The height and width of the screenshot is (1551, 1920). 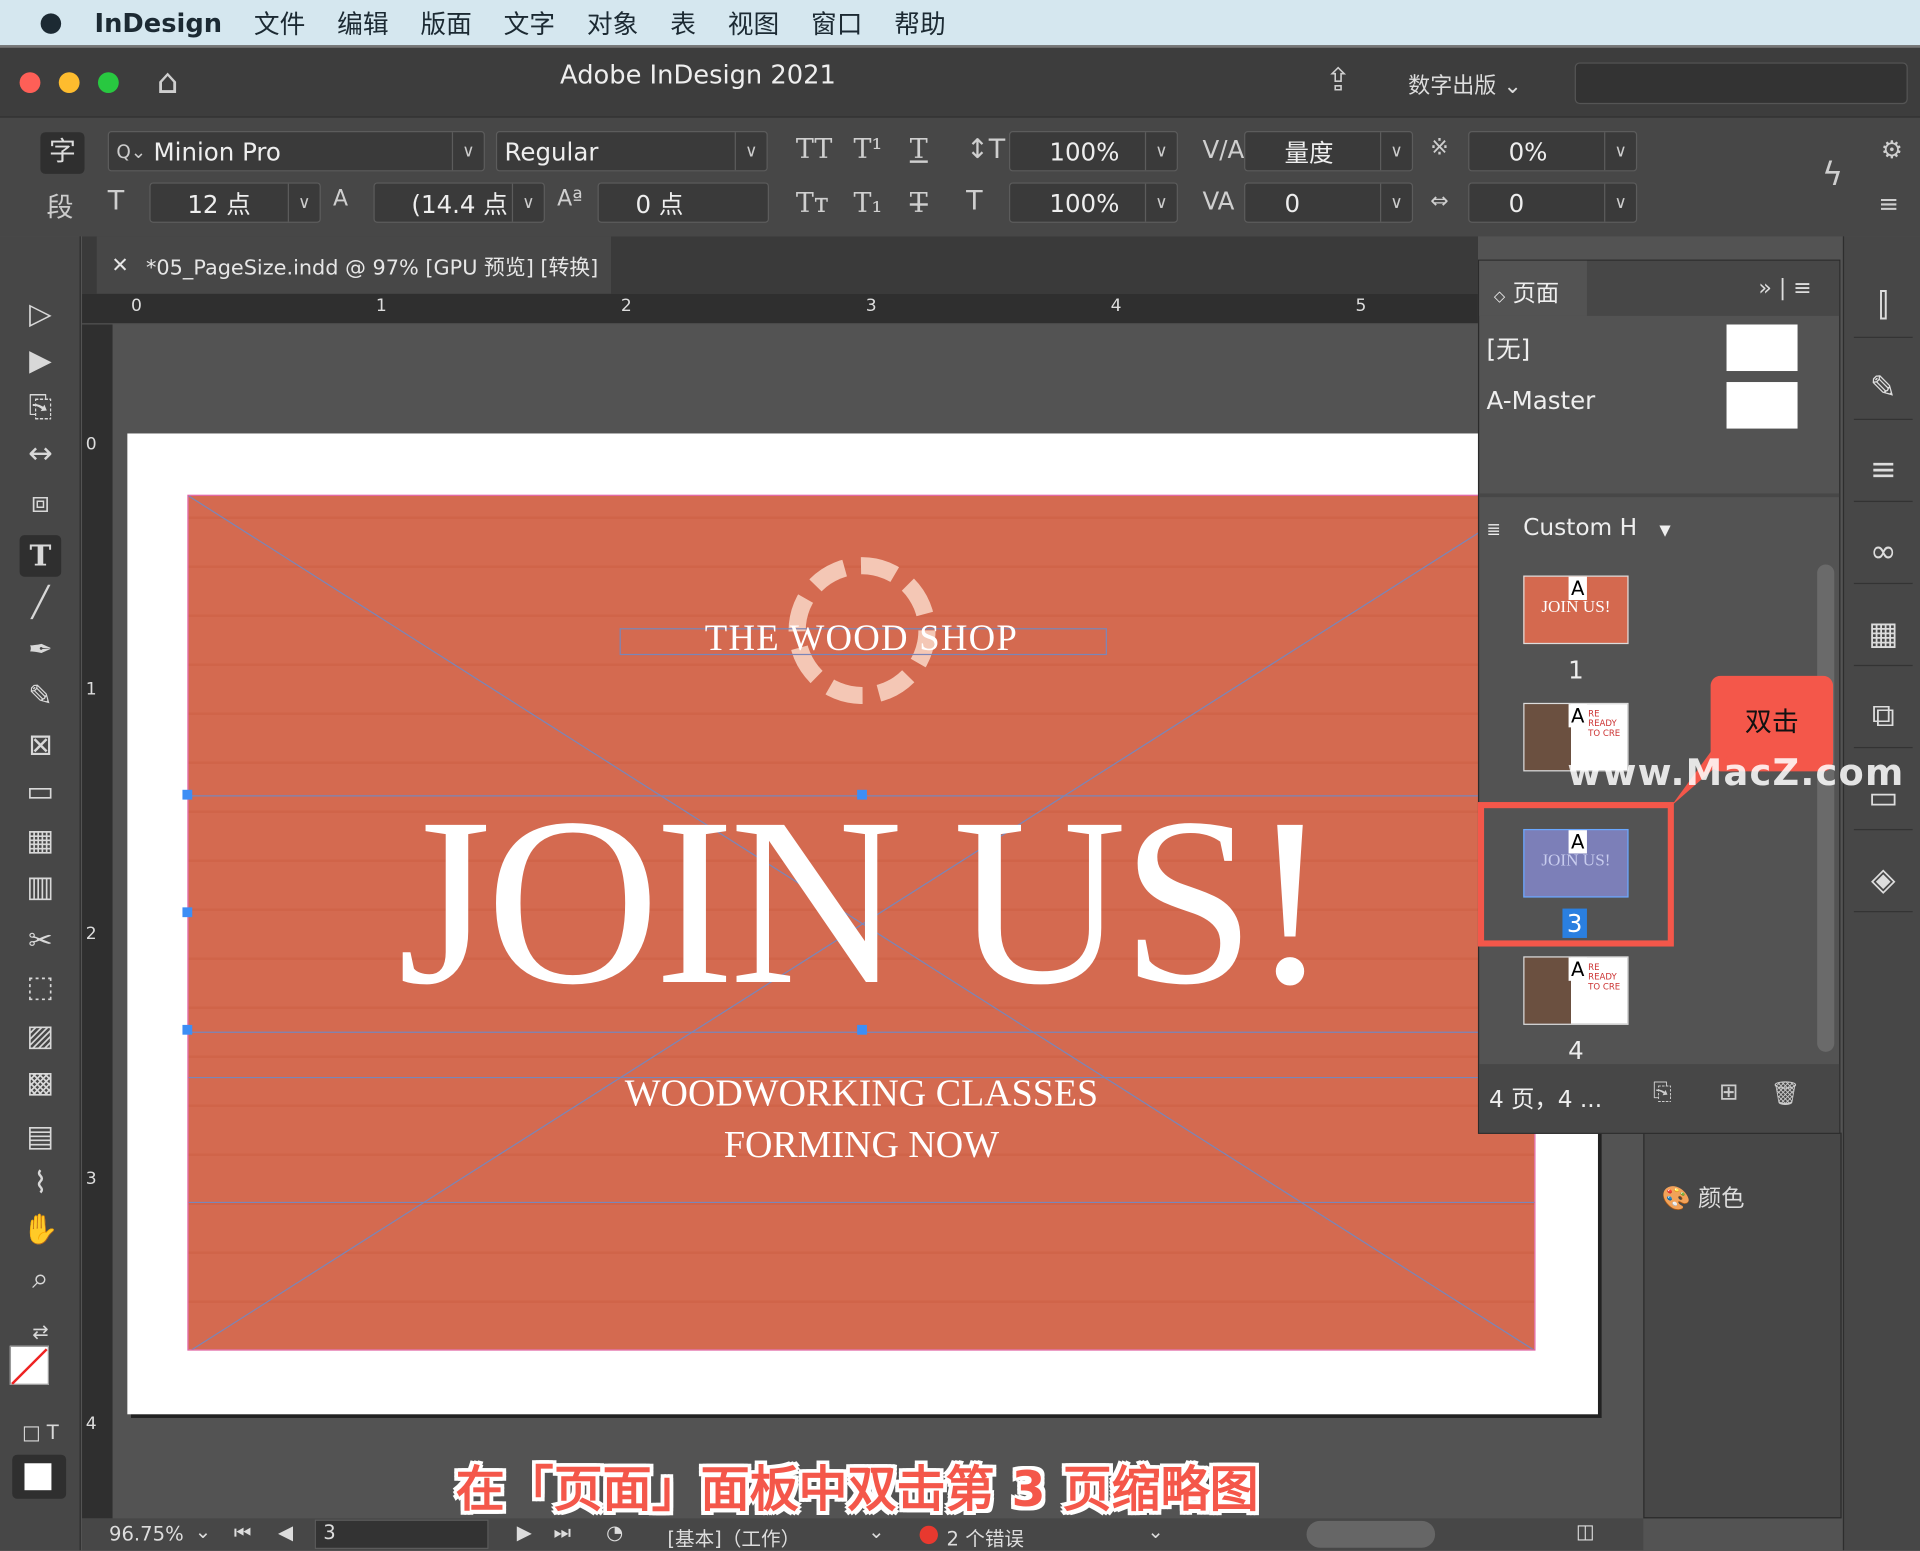 What do you see at coordinates (41, 1279) in the screenshot?
I see `zoom-tool-icon: ⌕` at bounding box center [41, 1279].